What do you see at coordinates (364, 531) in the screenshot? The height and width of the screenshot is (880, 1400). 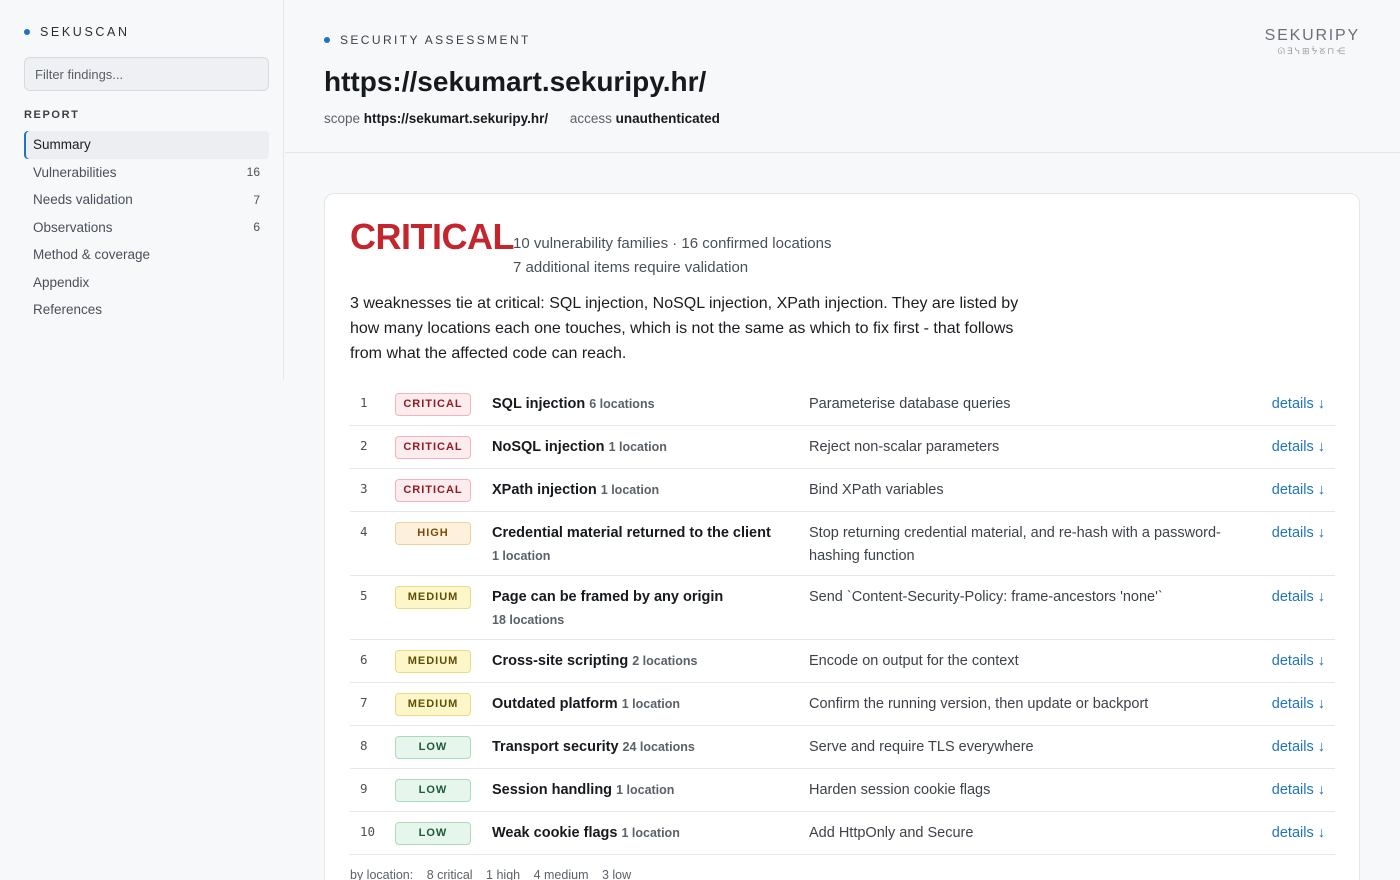 I see `finding-rank: 4` at bounding box center [364, 531].